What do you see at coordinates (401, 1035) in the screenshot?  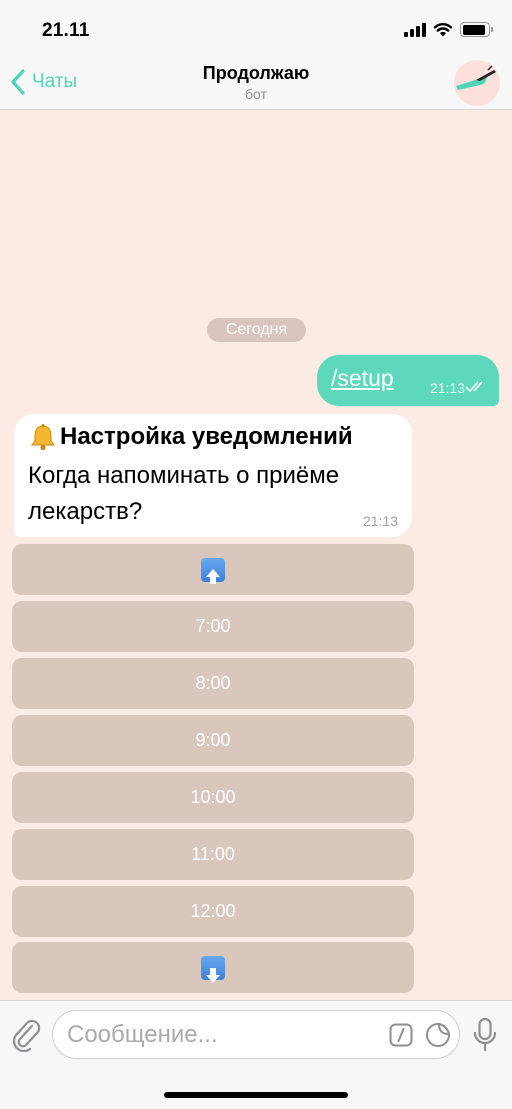 I see `slash-command-icon` at bounding box center [401, 1035].